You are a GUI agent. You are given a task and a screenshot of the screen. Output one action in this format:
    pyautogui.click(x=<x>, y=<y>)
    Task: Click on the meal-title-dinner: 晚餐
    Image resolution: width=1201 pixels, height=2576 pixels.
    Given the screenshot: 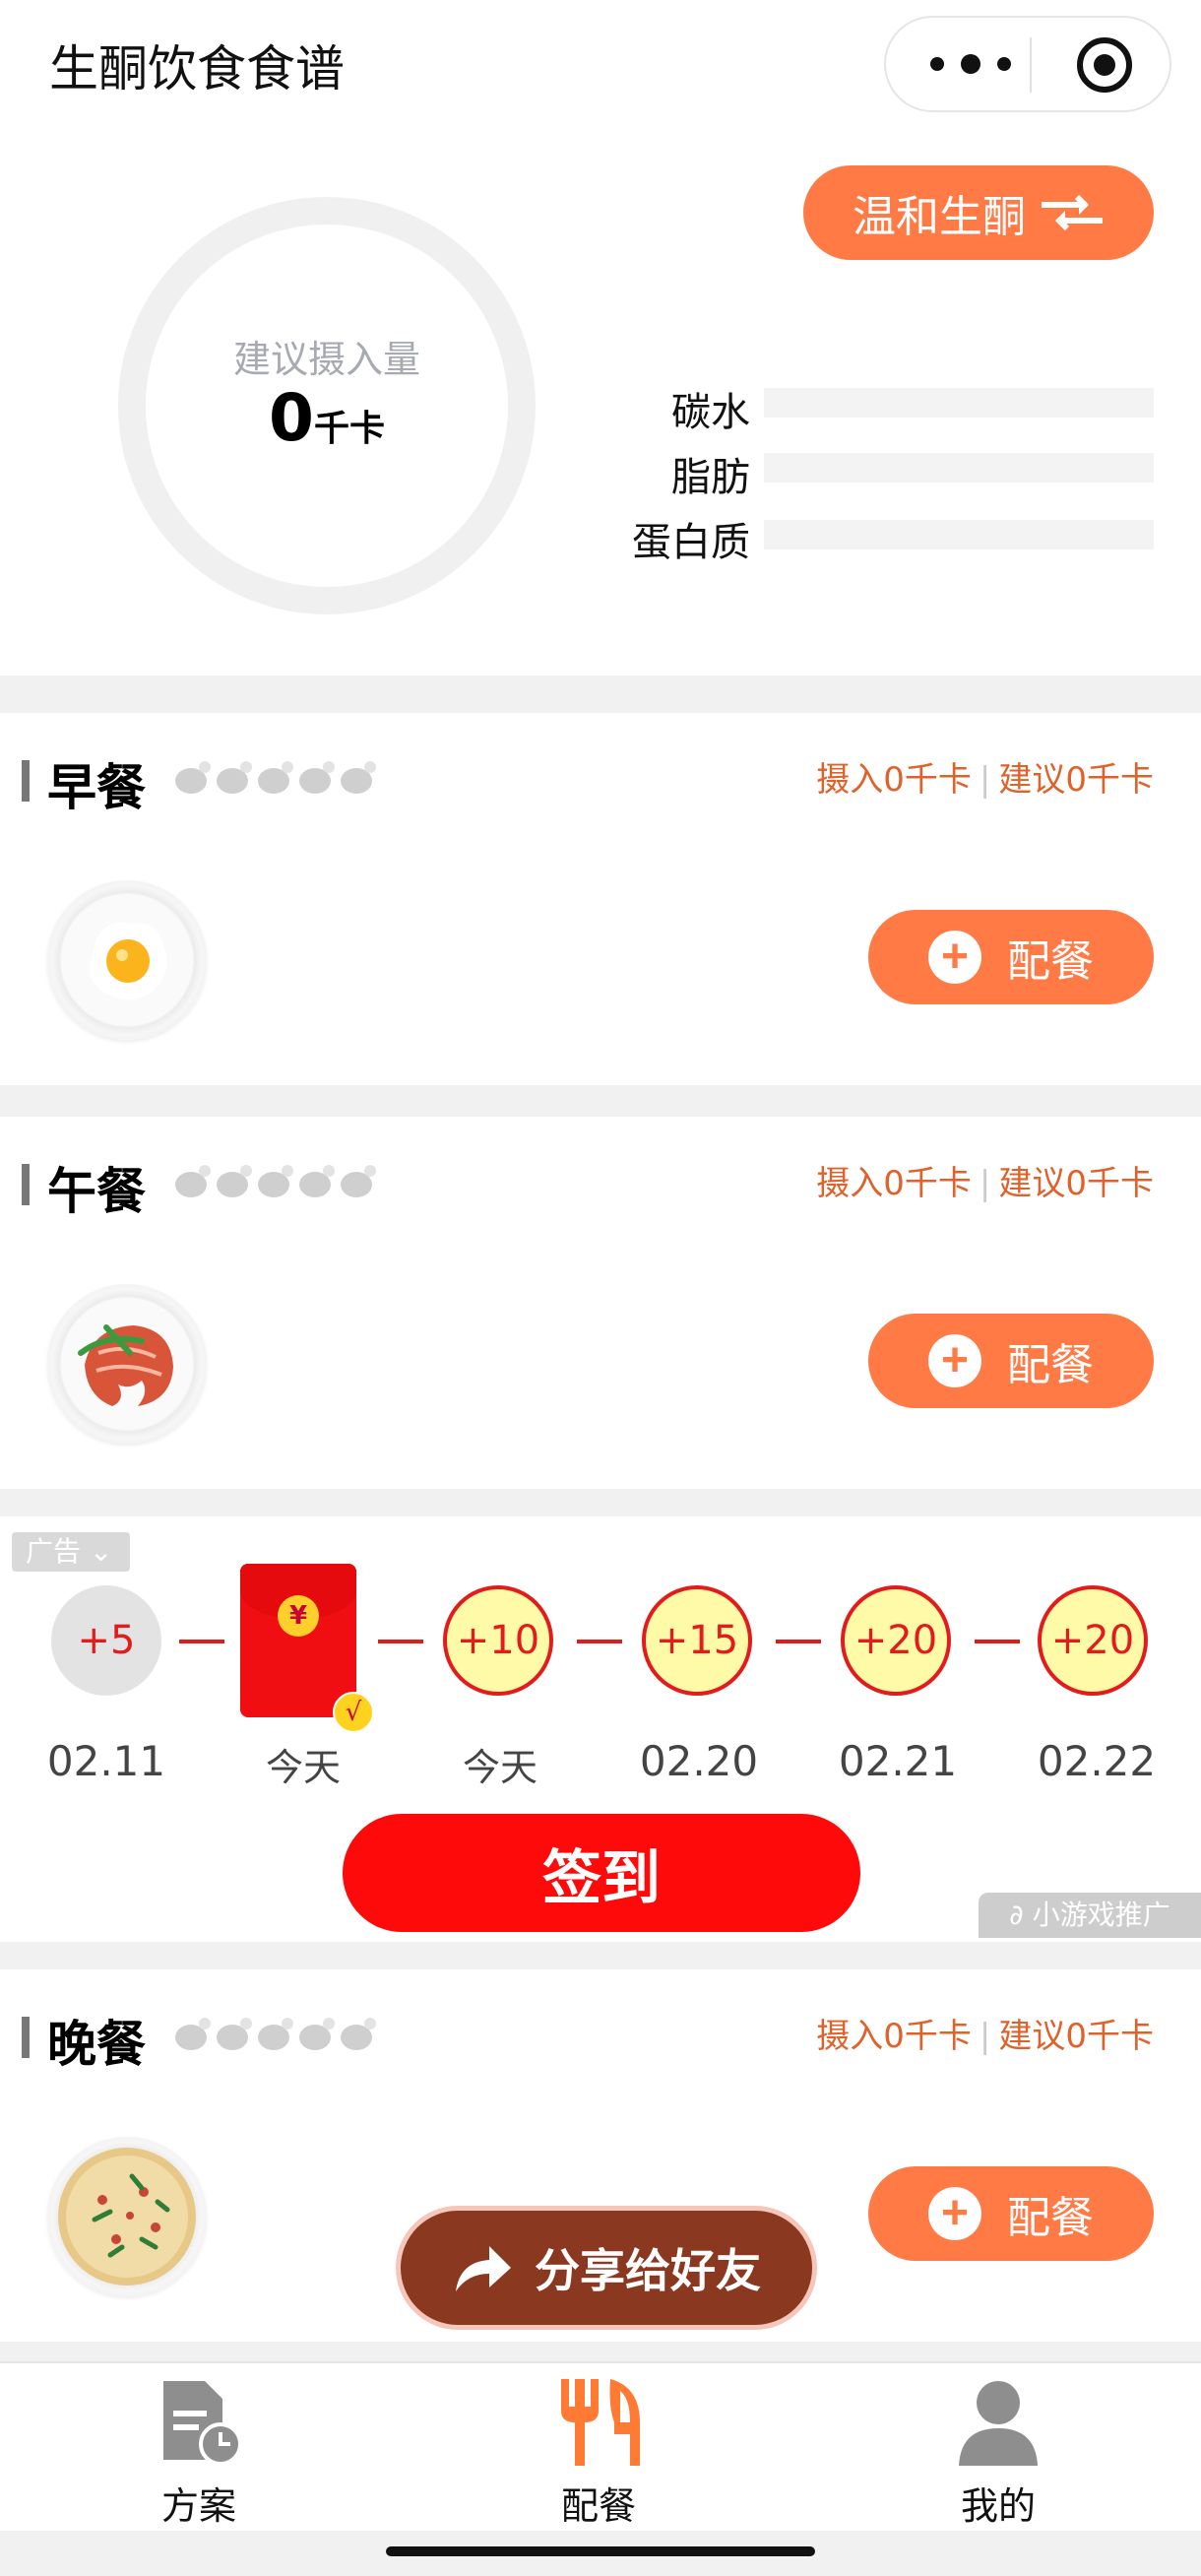 What is the action you would take?
    pyautogui.click(x=96, y=2044)
    